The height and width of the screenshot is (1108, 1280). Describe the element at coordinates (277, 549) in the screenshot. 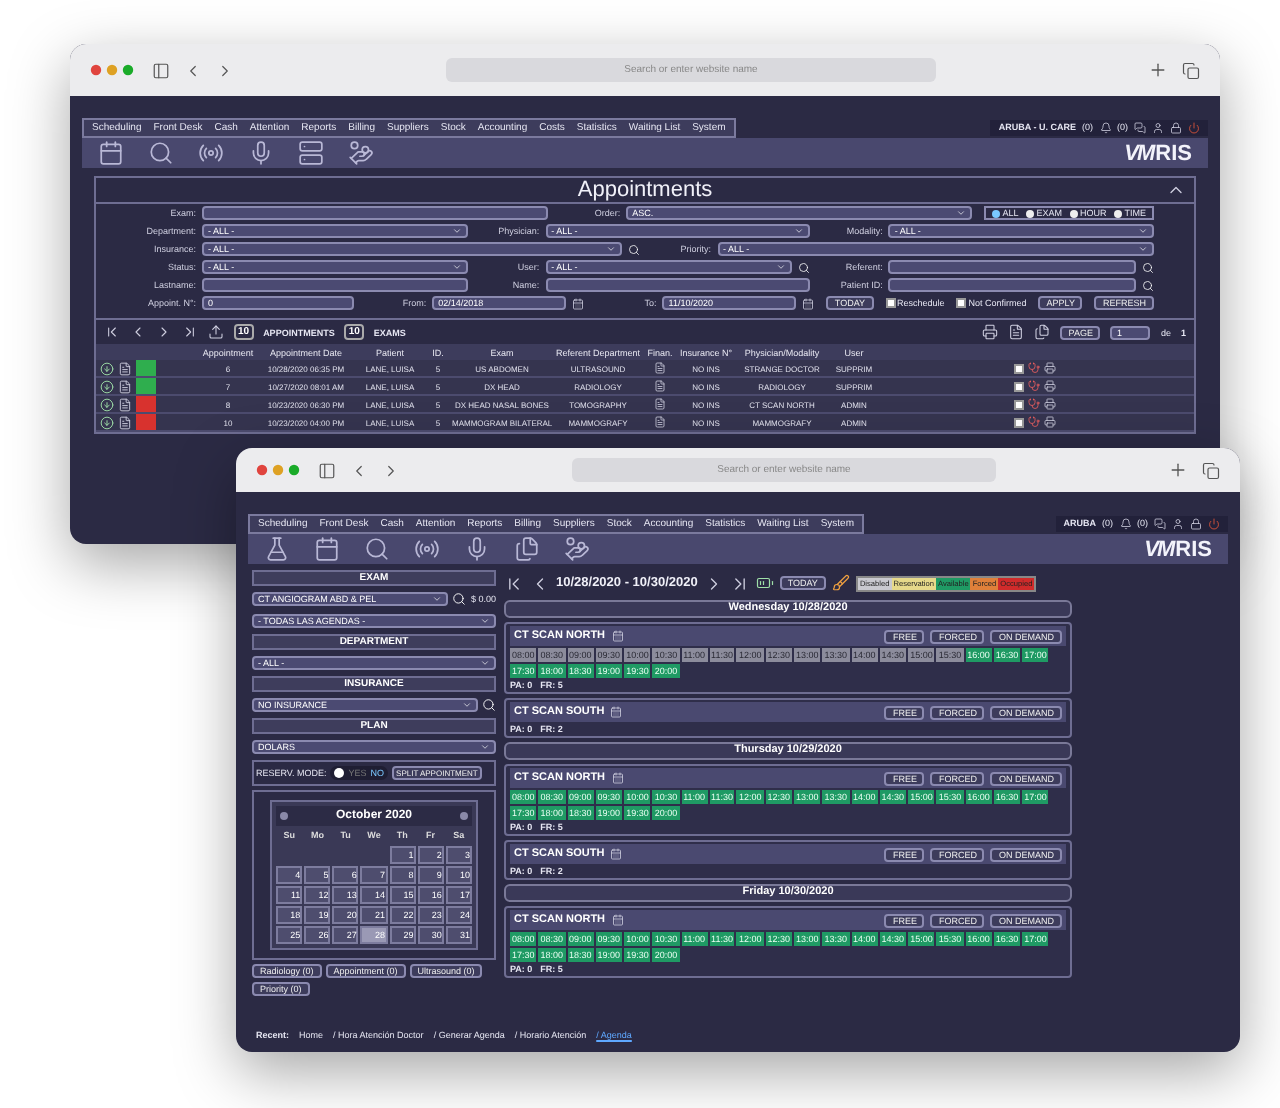

I see `flask-icon` at that location.